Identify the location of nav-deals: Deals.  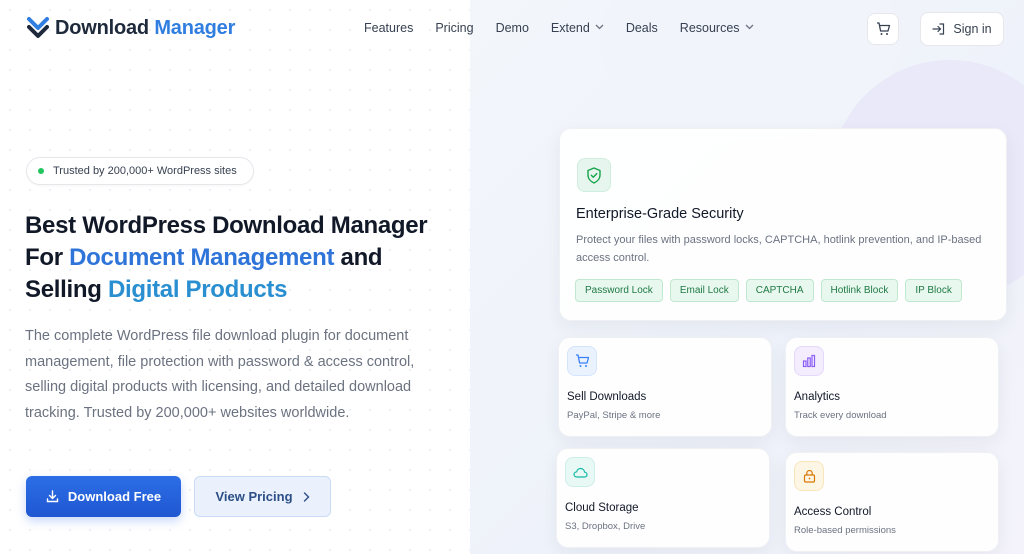
(642, 28).